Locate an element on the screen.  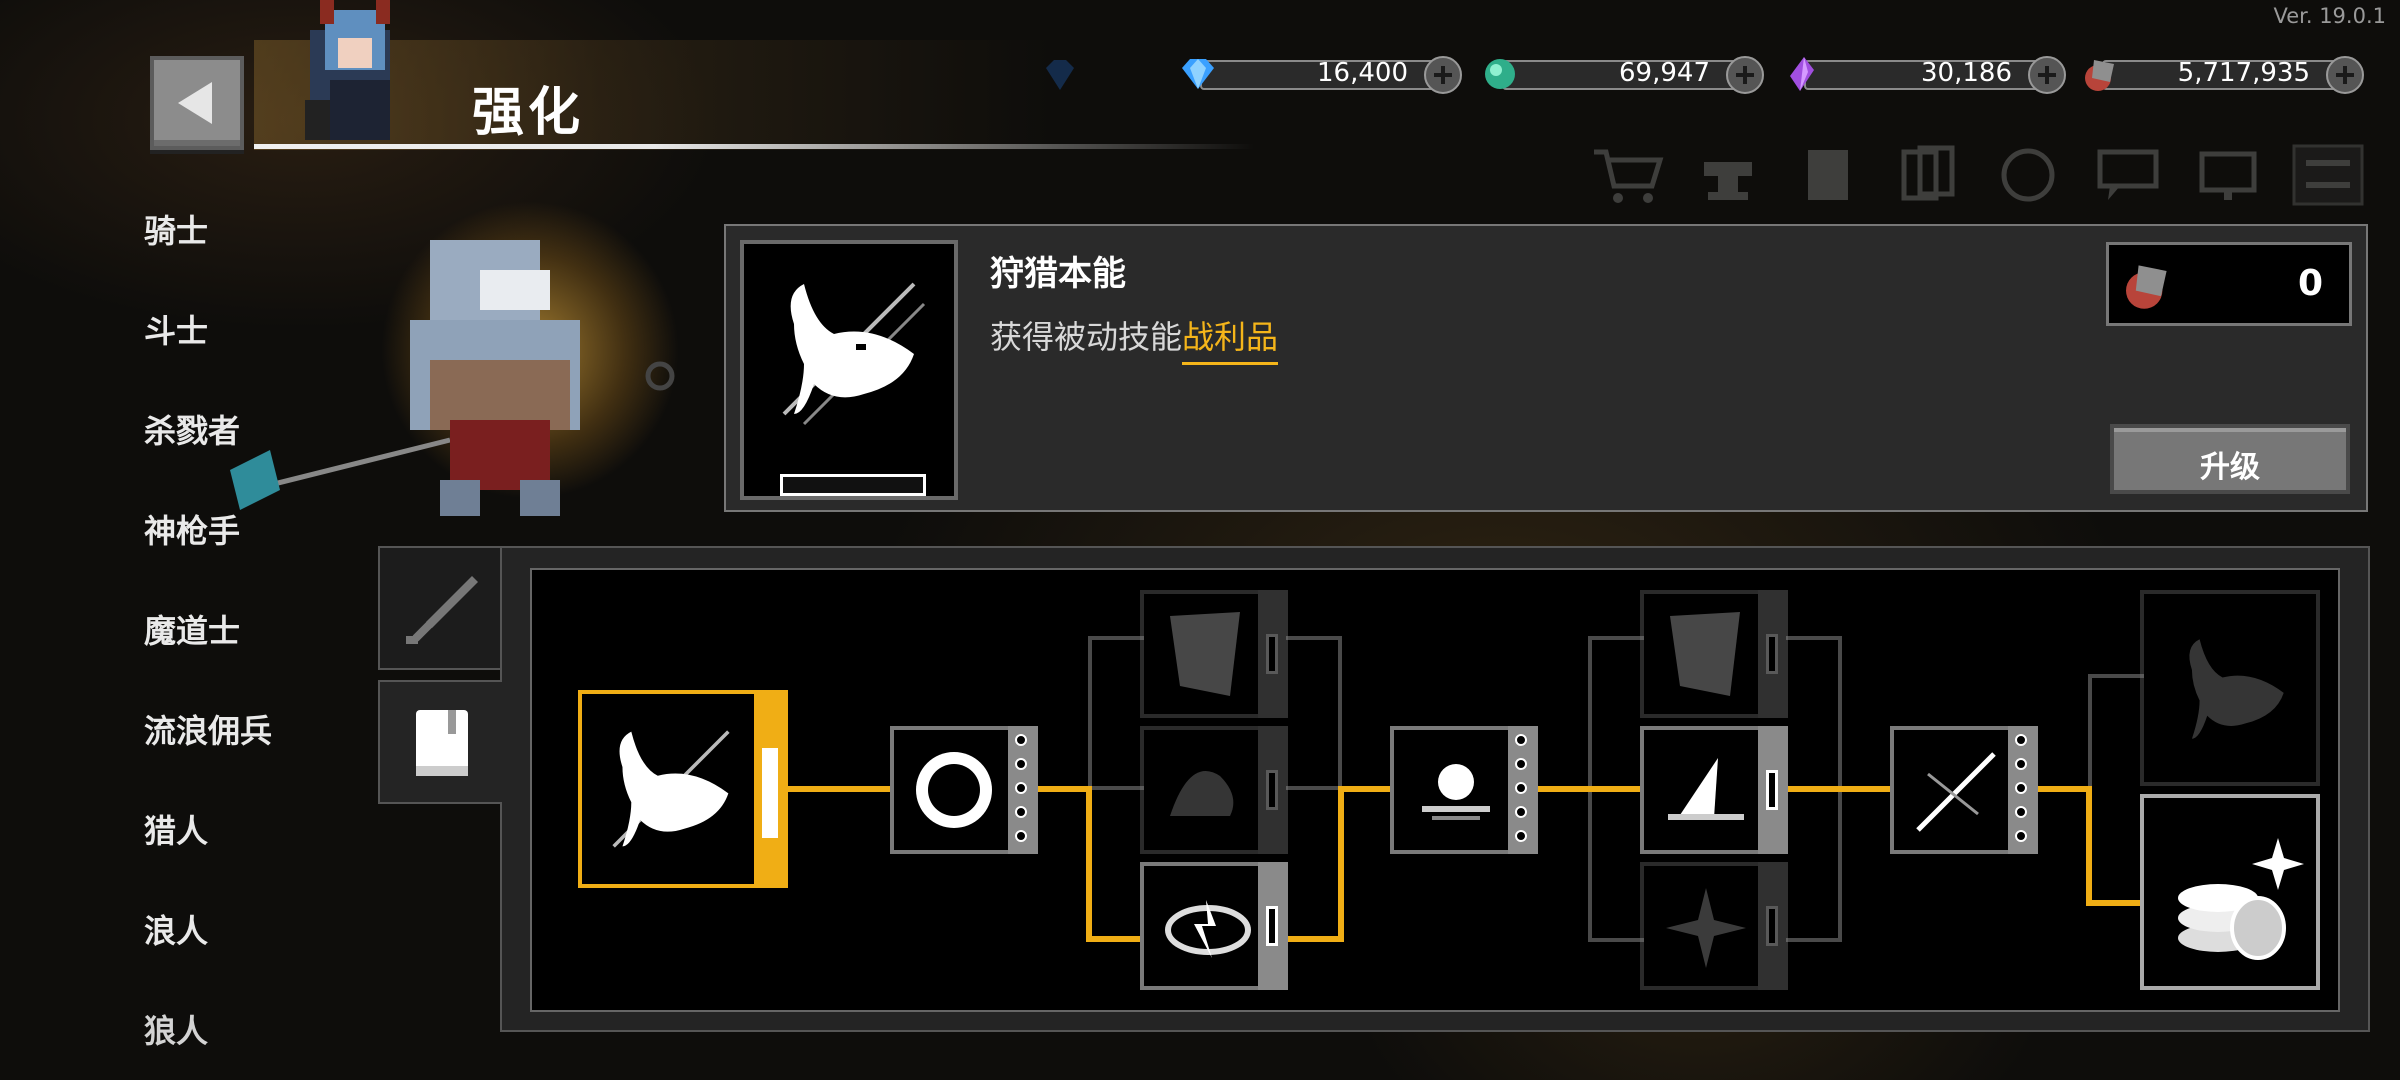
moon-icon is located at coordinates (1456, 792).